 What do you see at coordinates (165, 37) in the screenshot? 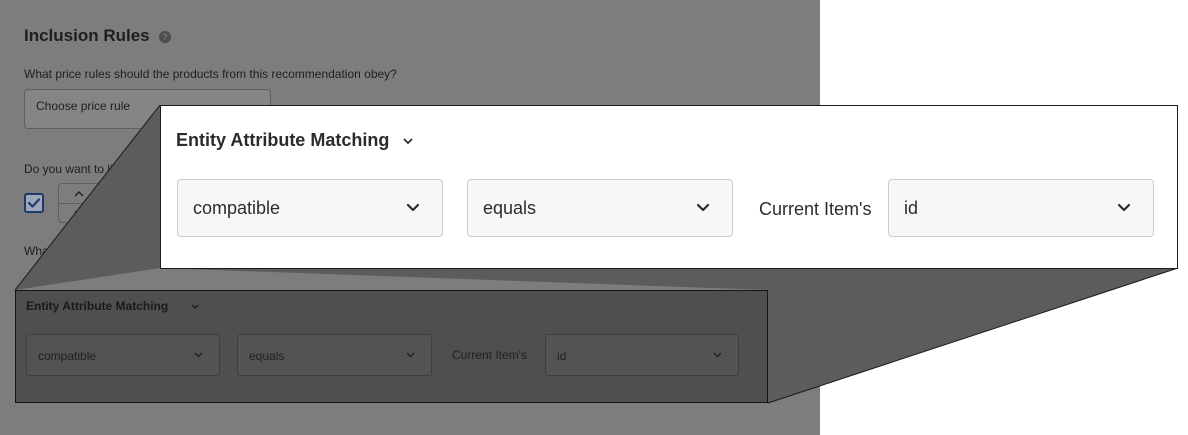
I see `help-icon: ?` at bounding box center [165, 37].